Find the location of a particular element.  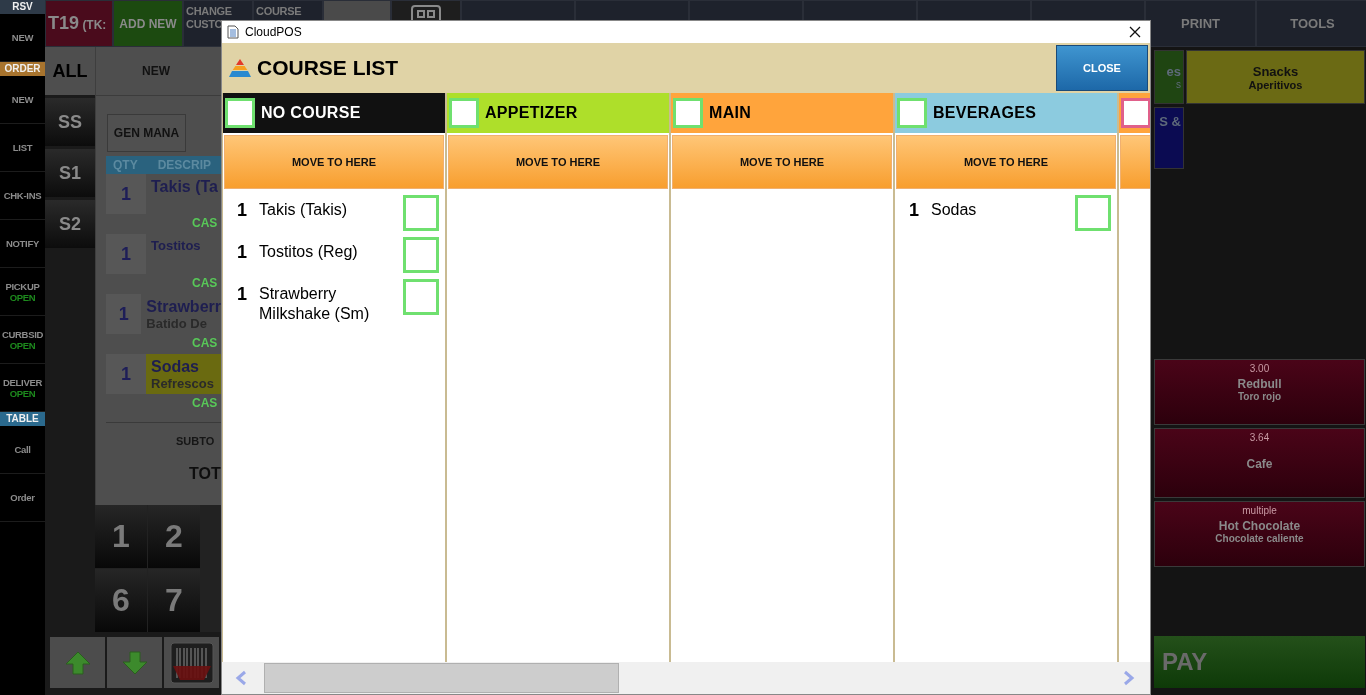

seat-tab: S2 is located at coordinates (70, 224).